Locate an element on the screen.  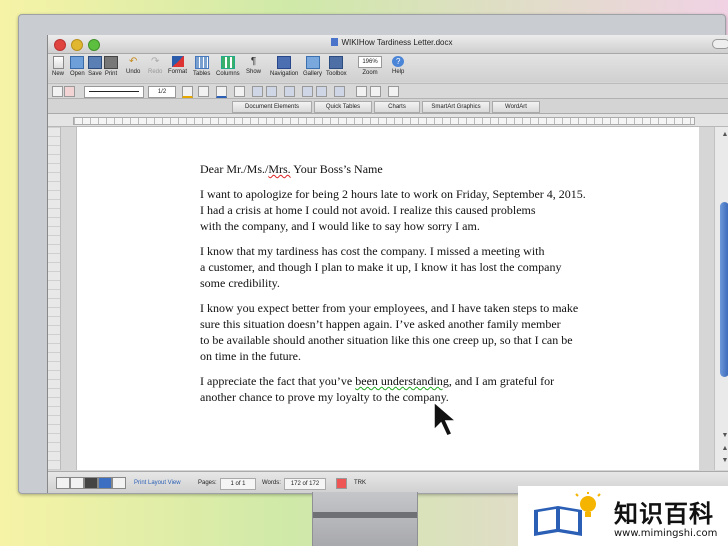
eraser-icon is located at coordinates (69, 91).